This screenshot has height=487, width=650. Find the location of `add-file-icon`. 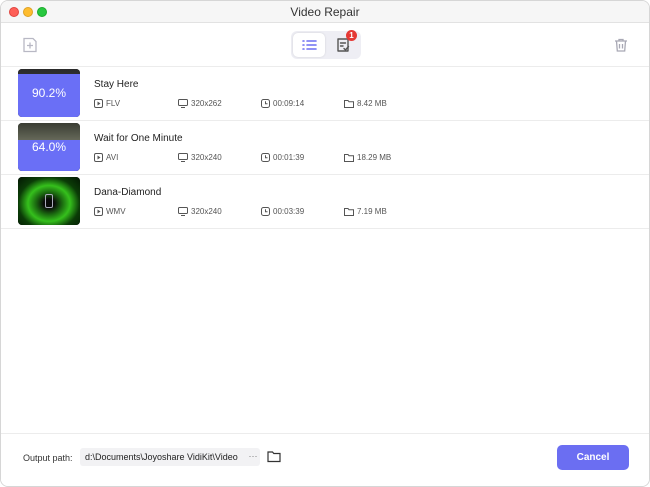

add-file-icon is located at coordinates (30, 45).